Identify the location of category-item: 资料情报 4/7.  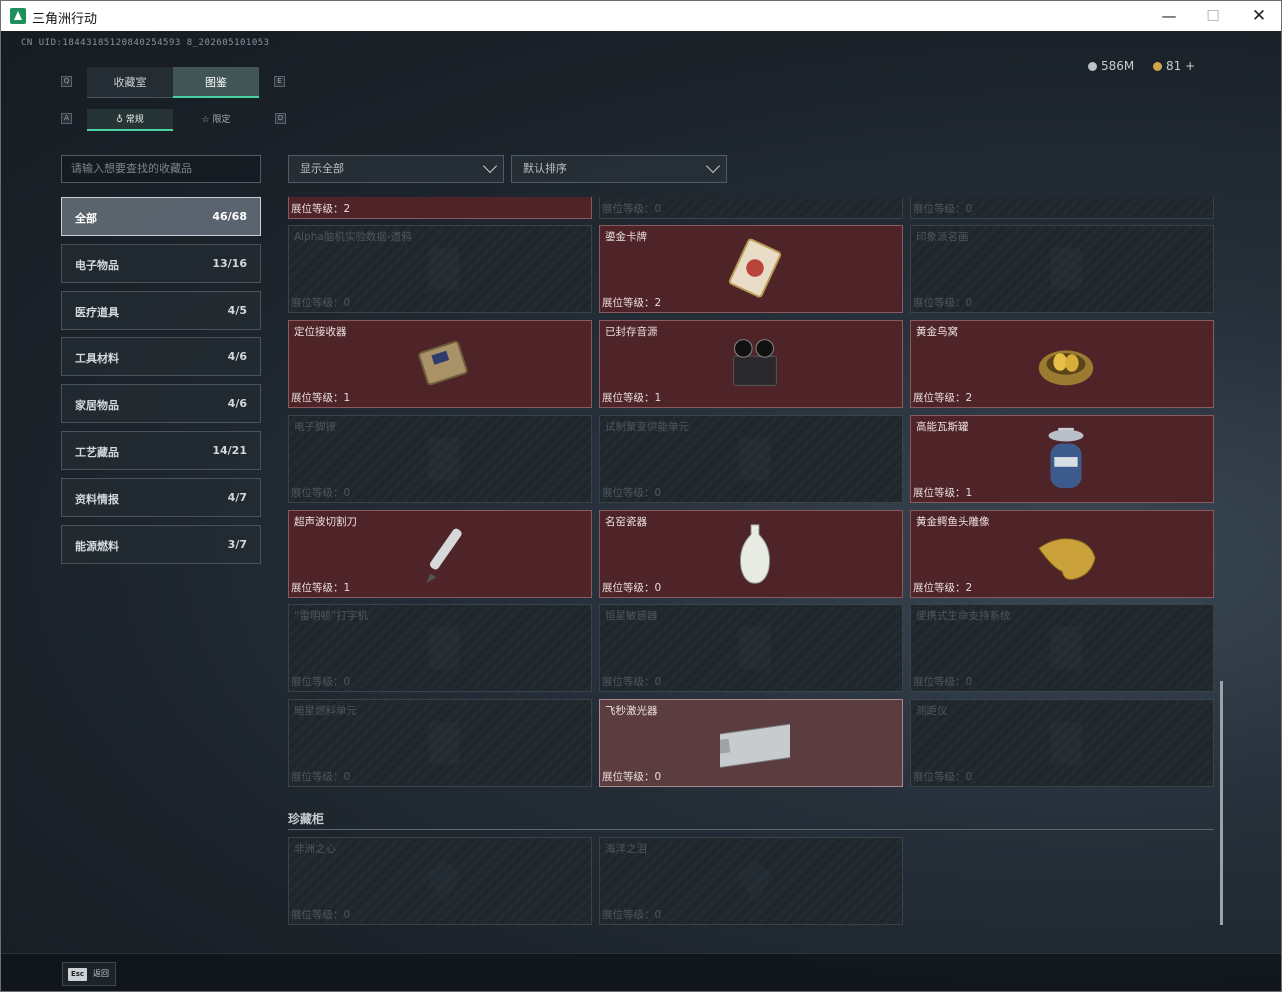
(161, 497).